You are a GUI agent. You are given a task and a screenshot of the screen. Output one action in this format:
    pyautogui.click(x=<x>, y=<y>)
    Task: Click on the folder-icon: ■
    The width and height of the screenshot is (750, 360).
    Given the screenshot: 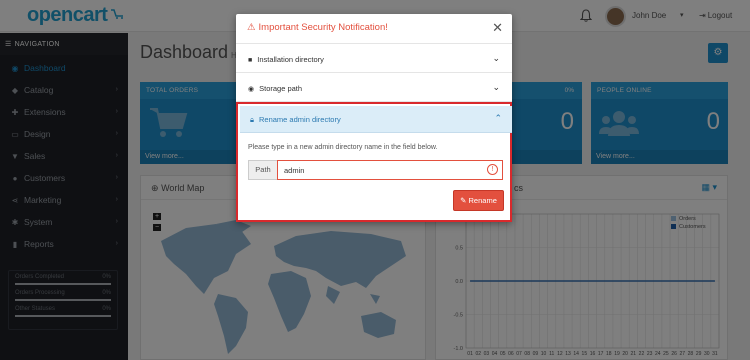 What is the action you would take?
    pyautogui.click(x=250, y=60)
    